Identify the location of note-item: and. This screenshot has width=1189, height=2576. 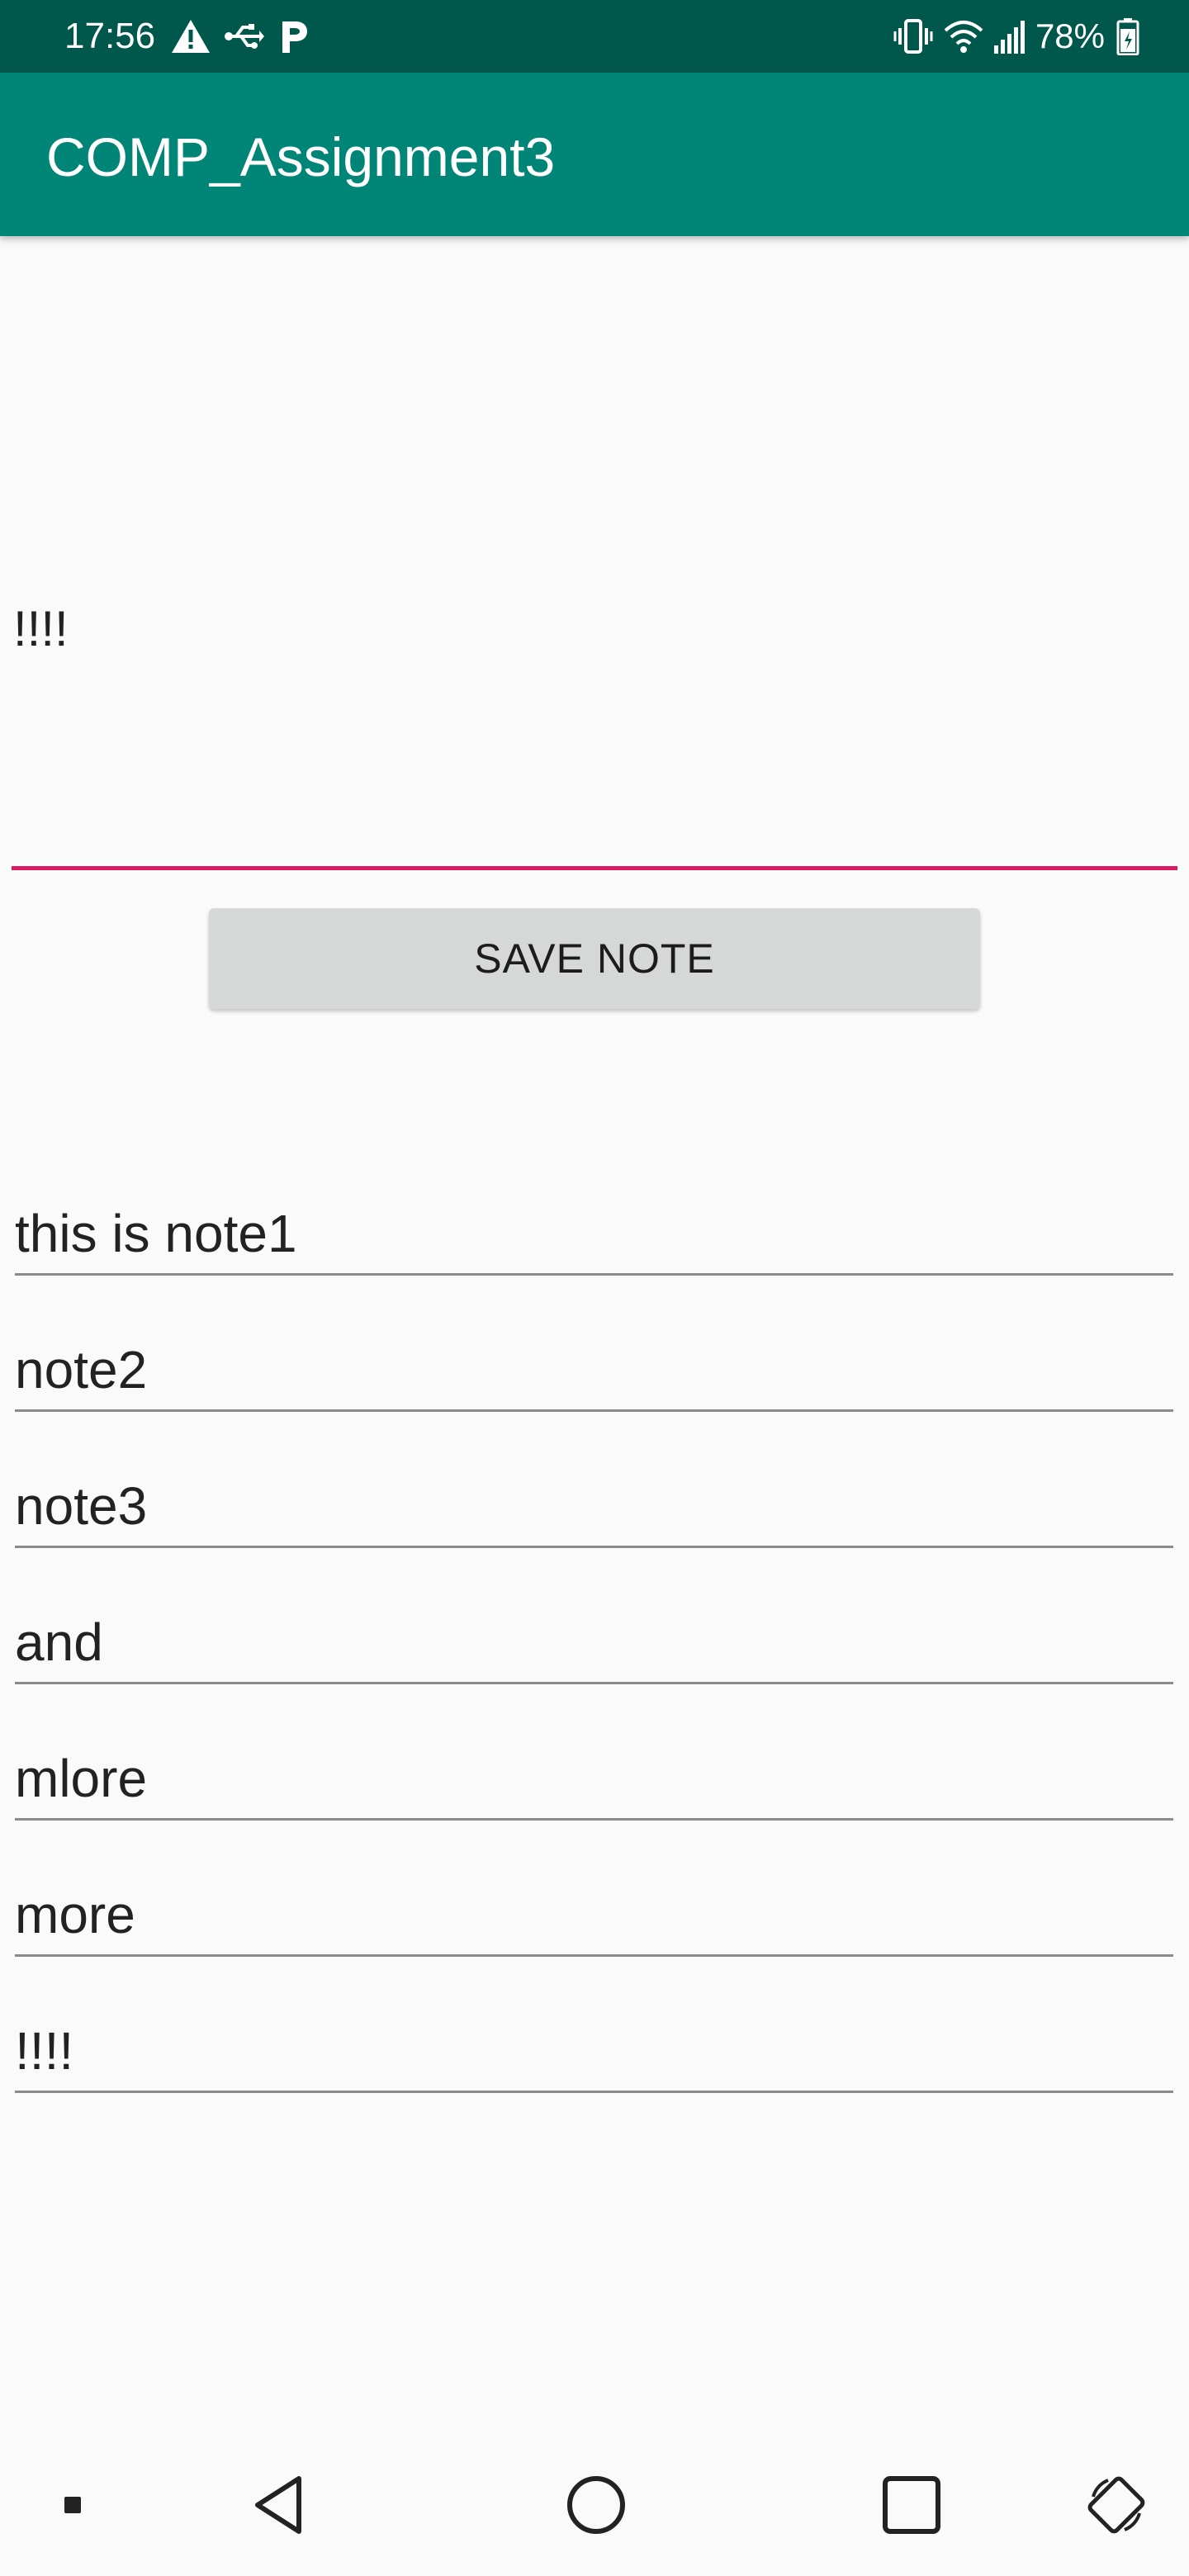
(594, 1616).